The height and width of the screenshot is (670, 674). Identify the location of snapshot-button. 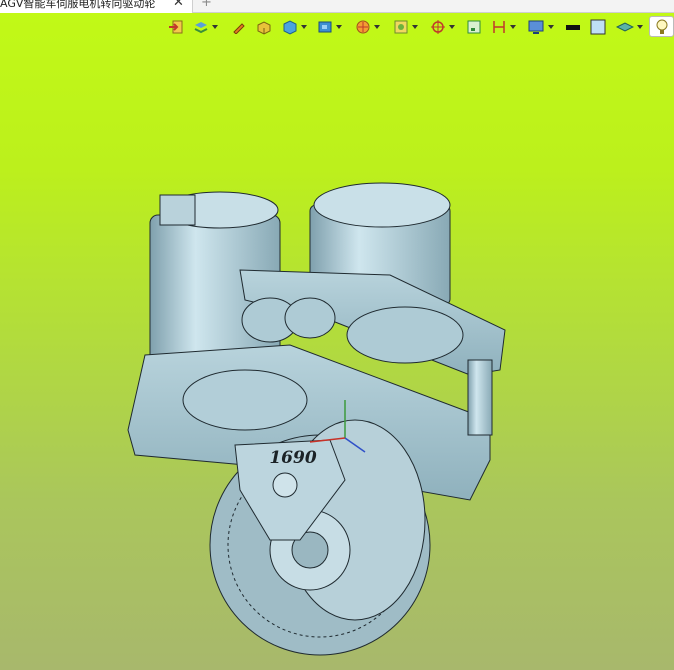
(474, 27).